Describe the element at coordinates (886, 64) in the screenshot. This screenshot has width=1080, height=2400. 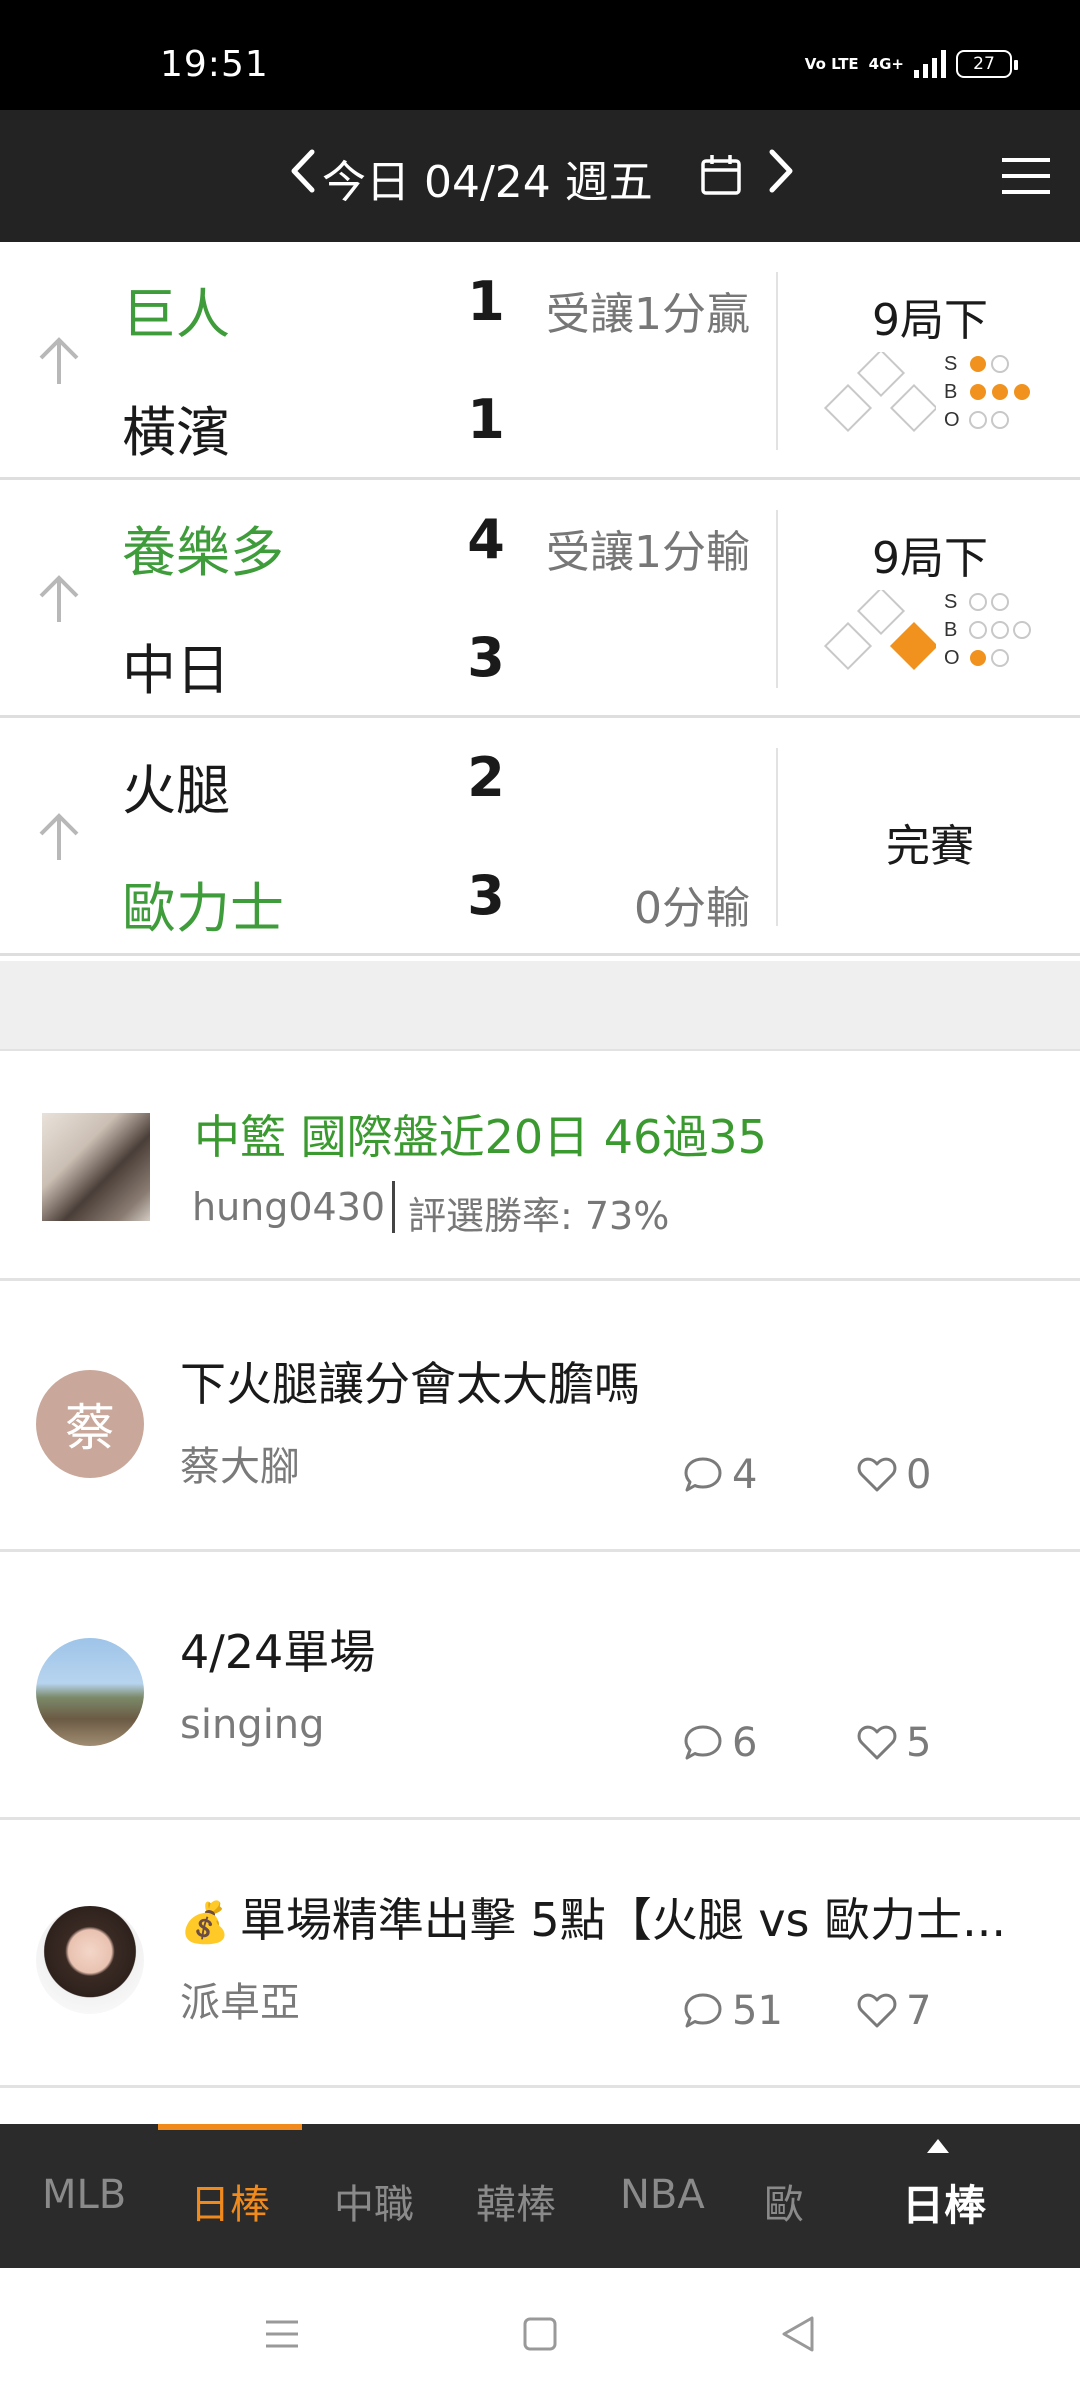
I see `network-type-label: 4G+` at that location.